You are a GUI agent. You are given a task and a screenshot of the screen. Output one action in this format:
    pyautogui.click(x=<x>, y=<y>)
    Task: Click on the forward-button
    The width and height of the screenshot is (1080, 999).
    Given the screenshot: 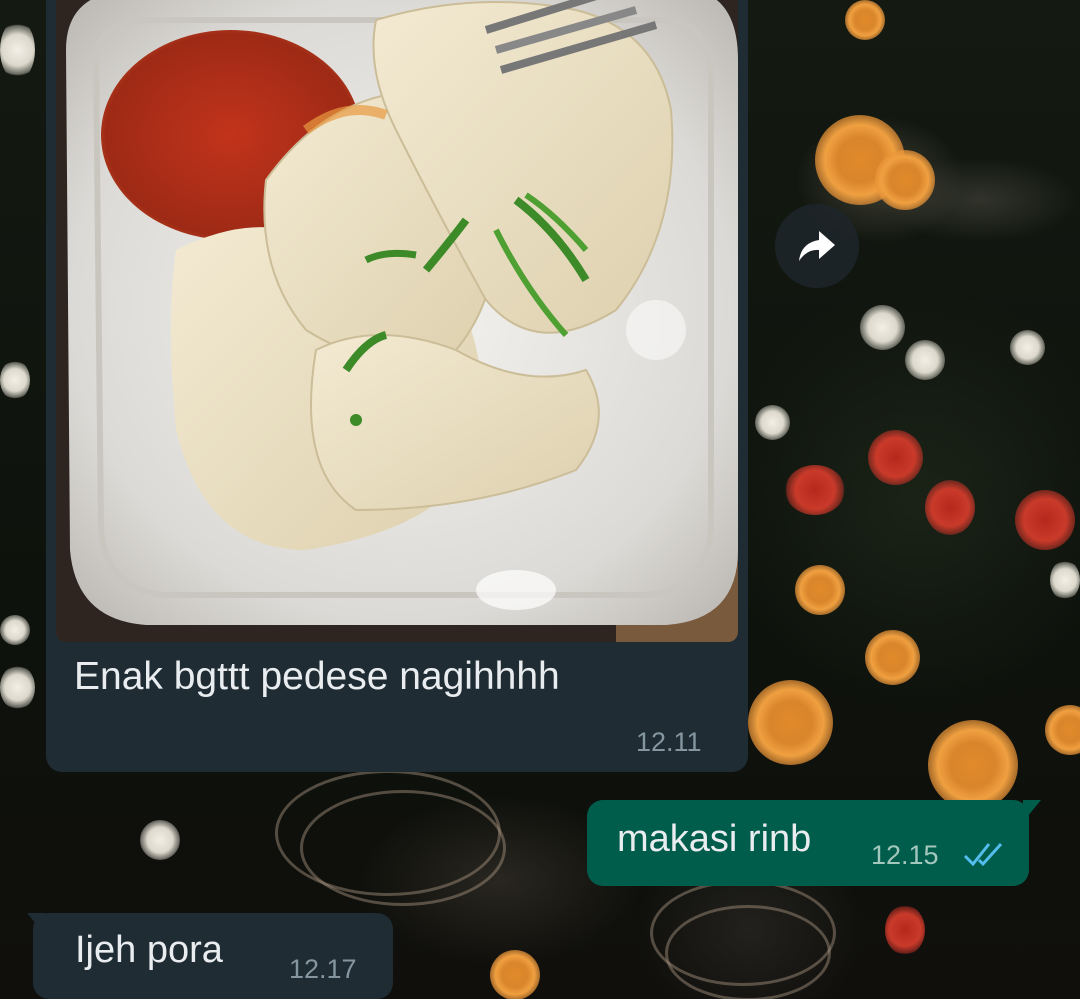 What is the action you would take?
    pyautogui.click(x=817, y=246)
    